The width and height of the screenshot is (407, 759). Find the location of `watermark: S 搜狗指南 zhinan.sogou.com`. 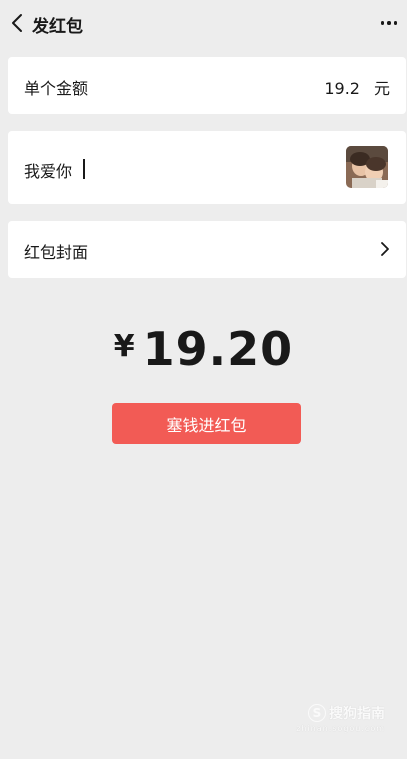

watermark: S 搜狗指南 zhinan.sogou.com is located at coordinates (340, 718).